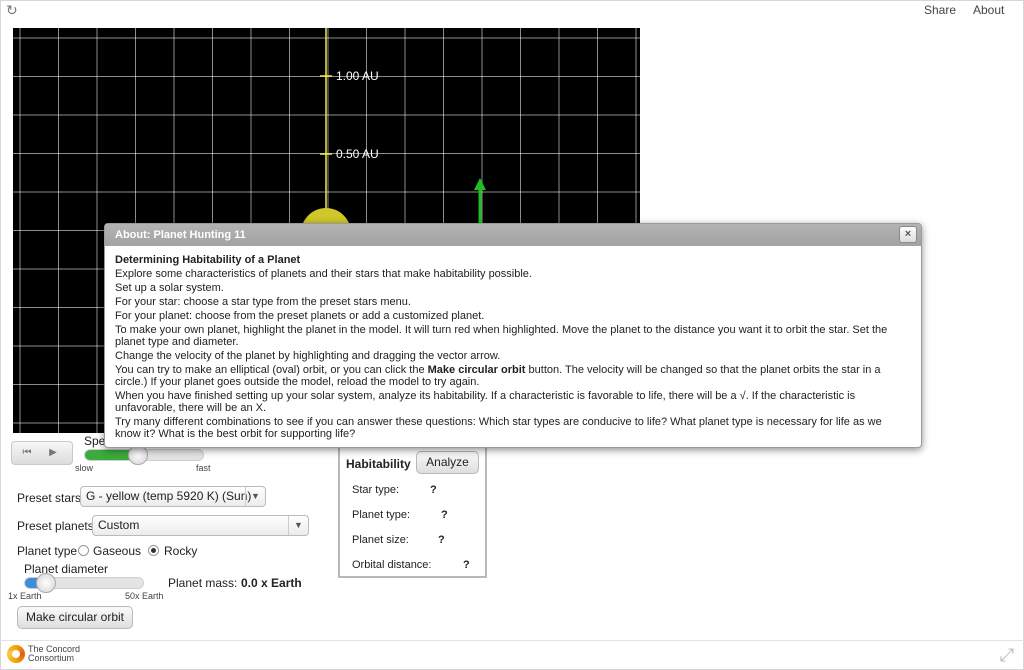 This screenshot has height=670, width=1024. Describe the element at coordinates (988, 10) in the screenshot. I see `about-link: About` at that location.